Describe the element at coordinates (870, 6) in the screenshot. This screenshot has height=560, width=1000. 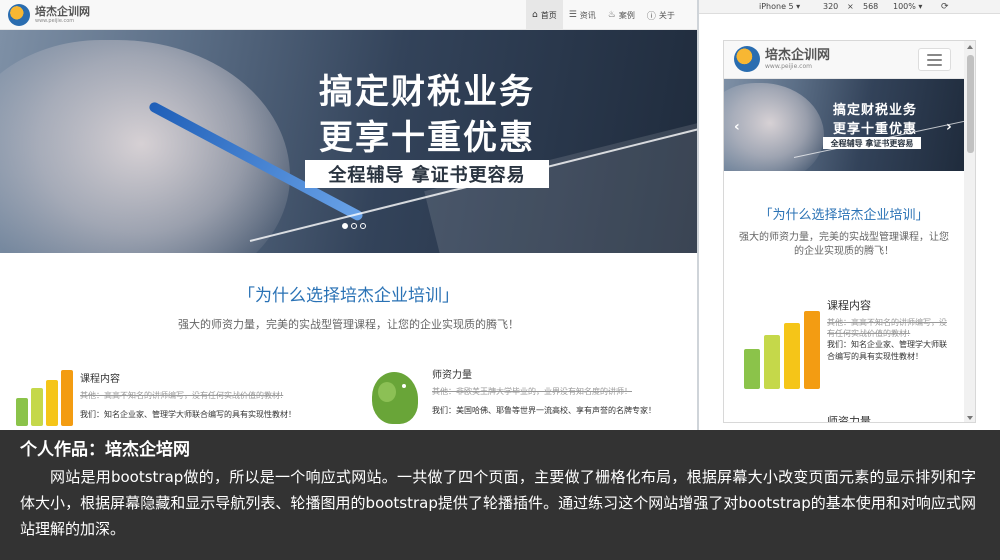
I see `height-field: 568` at that location.